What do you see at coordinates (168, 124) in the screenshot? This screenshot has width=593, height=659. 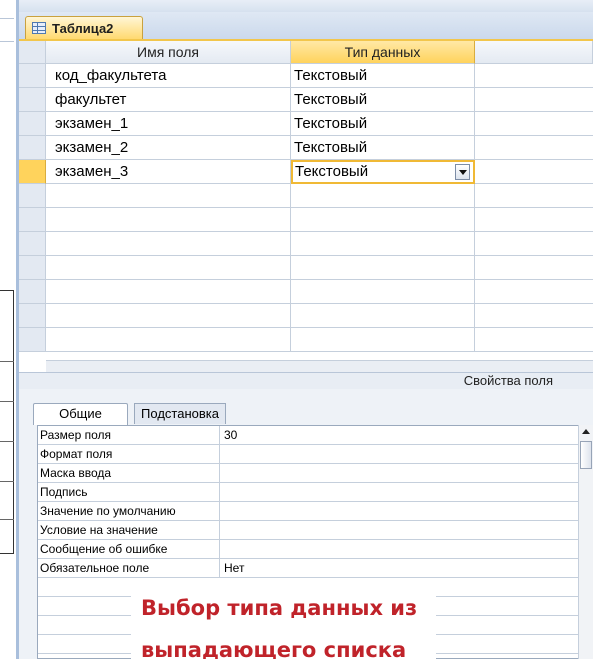 I see `field-name-cell: экзамен_1` at bounding box center [168, 124].